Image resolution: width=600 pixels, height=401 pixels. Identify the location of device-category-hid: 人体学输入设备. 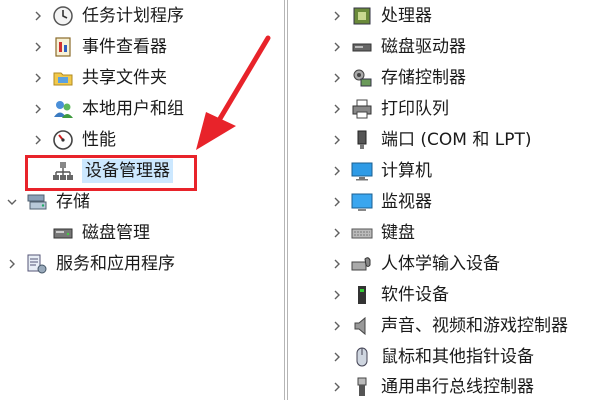
(414, 264).